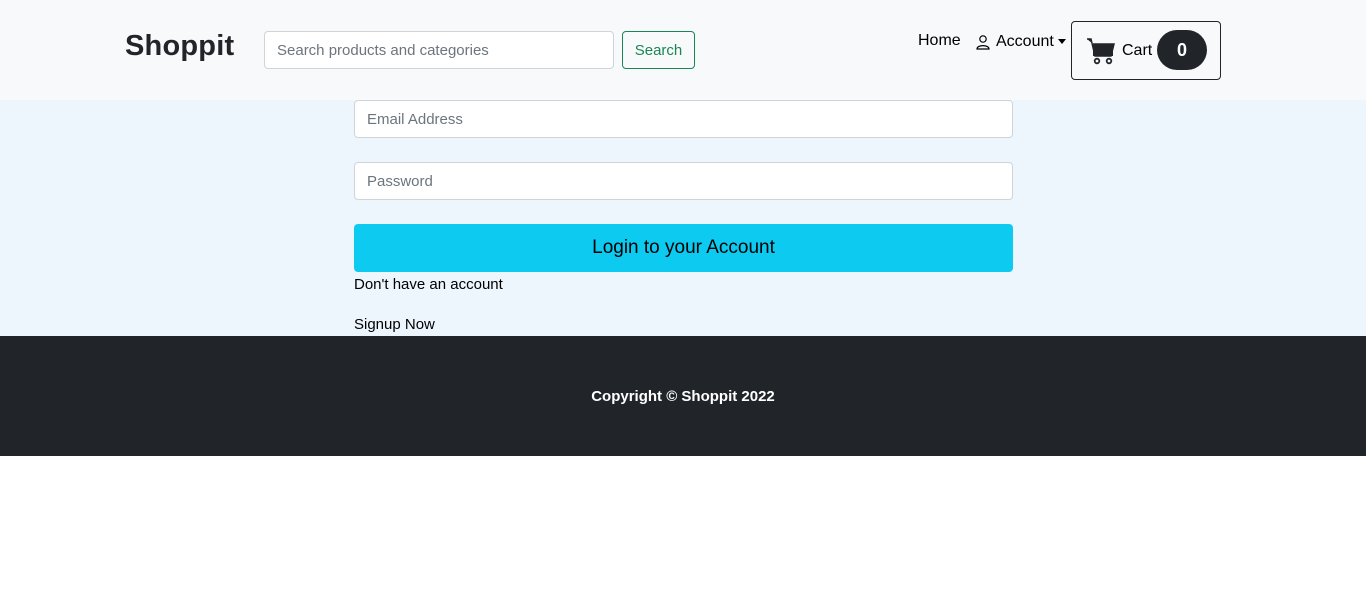  Describe the element at coordinates (1137, 50) in the screenshot. I see `cart-label: Cart` at that location.